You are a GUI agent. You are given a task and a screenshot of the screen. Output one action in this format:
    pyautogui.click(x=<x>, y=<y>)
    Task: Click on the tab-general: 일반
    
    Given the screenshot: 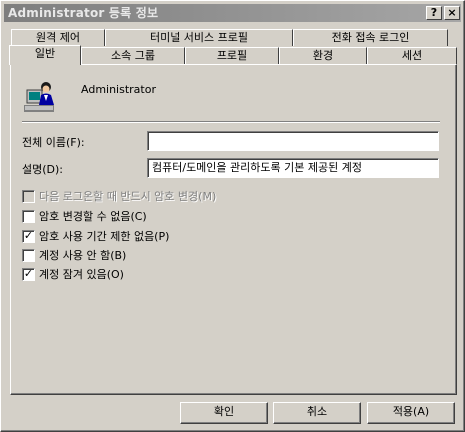 What is the action you would take?
    pyautogui.click(x=45, y=55)
    